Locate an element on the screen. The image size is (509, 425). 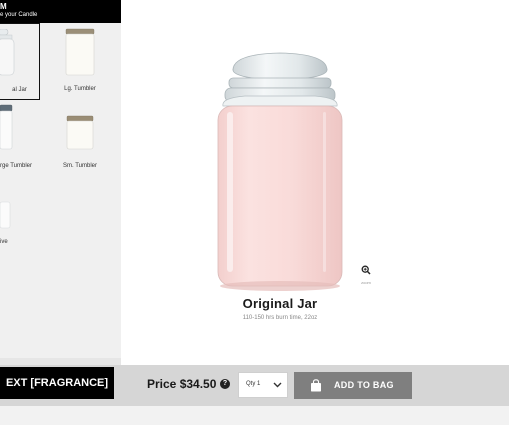
votive-thumbnail is located at coordinates (5, 215).